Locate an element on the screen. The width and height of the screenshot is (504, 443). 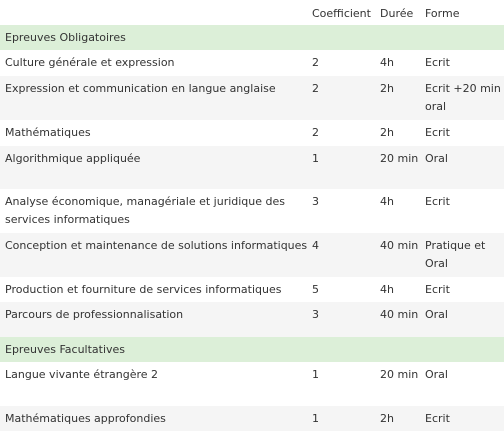
section-title: Epreuves Facultatives is located at coordinates (65, 349).